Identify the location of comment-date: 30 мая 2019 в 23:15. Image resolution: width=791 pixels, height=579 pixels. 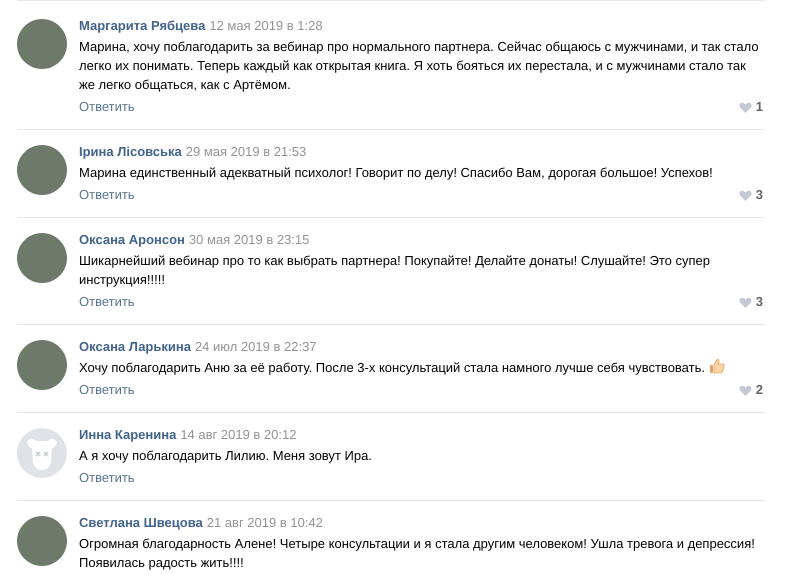
(249, 239).